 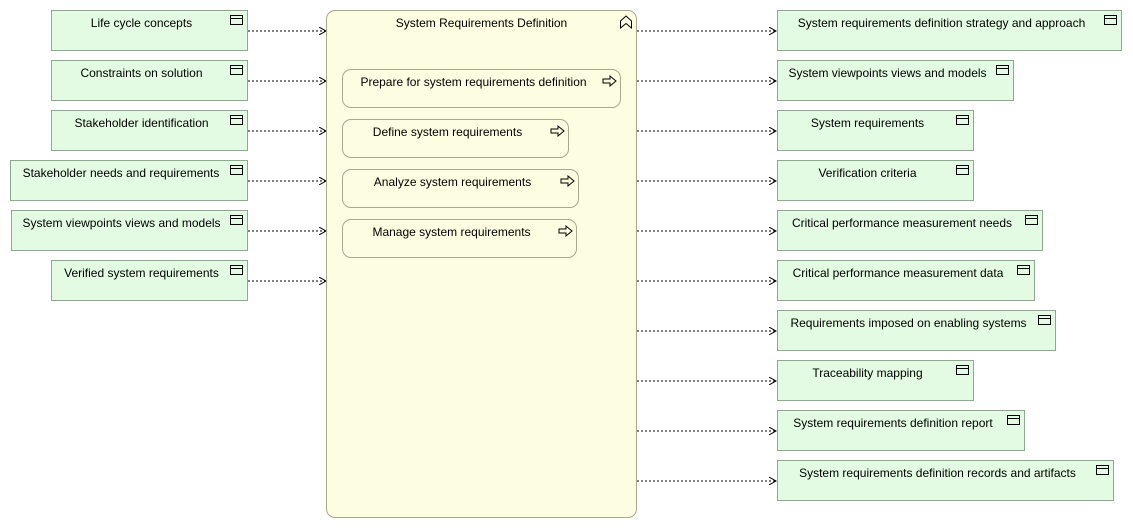 I want to click on output-object-label: System requirements definition report, so click(x=893, y=423).